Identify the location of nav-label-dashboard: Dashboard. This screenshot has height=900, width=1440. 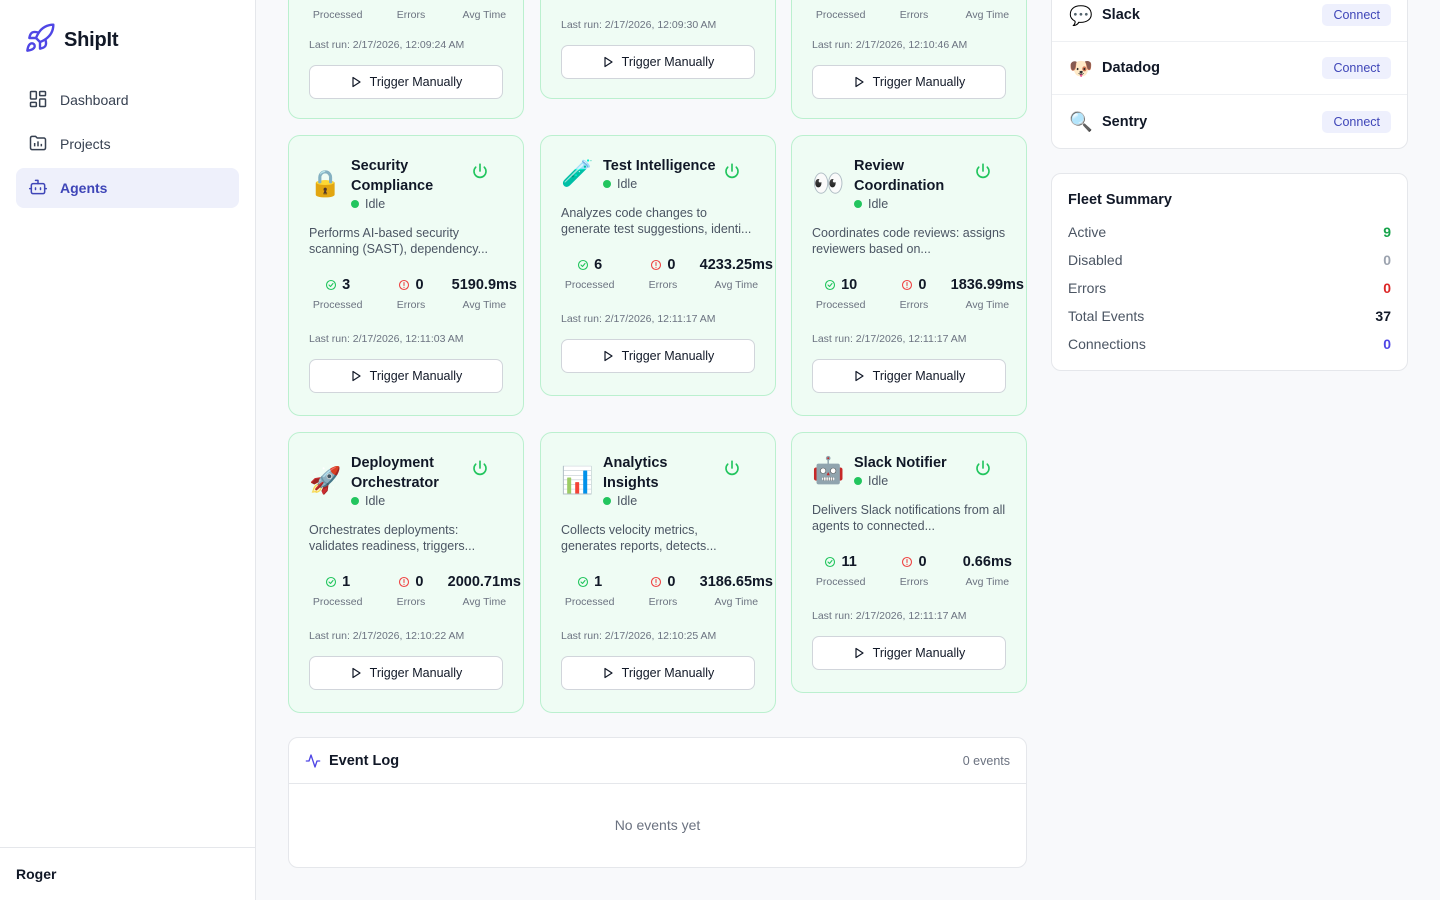
(94, 100).